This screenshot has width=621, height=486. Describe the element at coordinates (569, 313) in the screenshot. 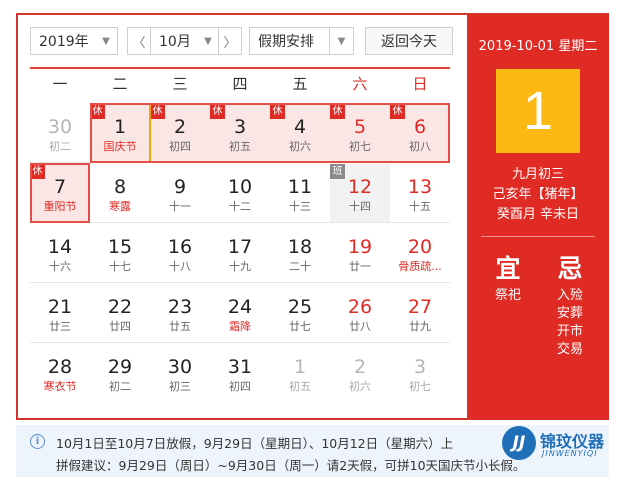

I see `ji-item: 安葬` at that location.